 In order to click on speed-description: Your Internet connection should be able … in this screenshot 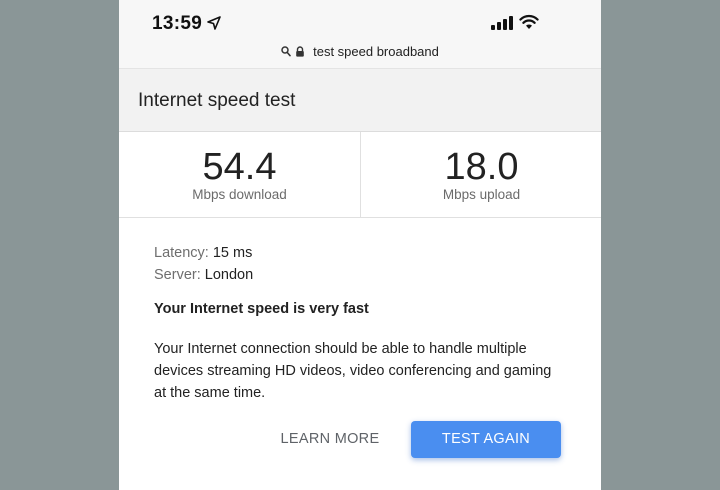, I will do `click(353, 371)`.